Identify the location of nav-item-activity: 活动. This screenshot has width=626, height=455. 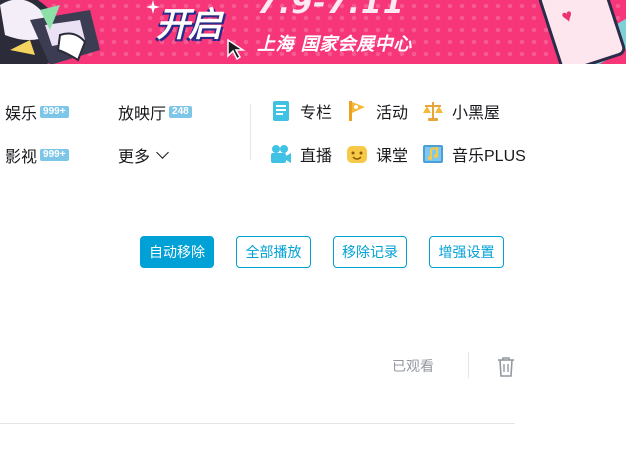
(377, 111).